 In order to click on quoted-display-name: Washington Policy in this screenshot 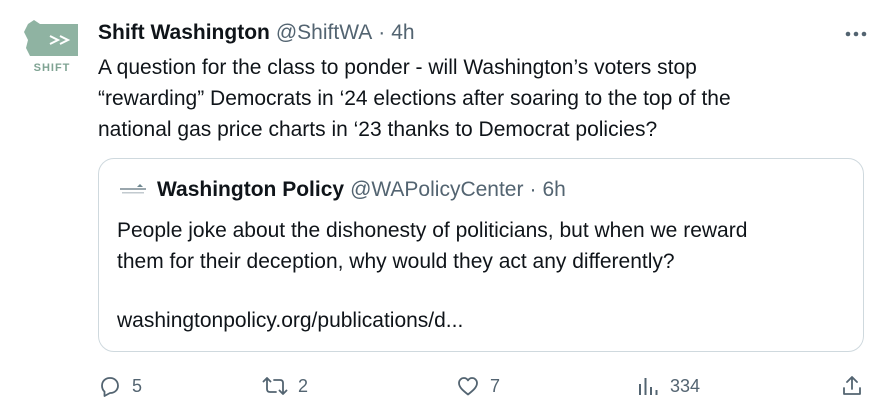, I will do `click(250, 190)`.